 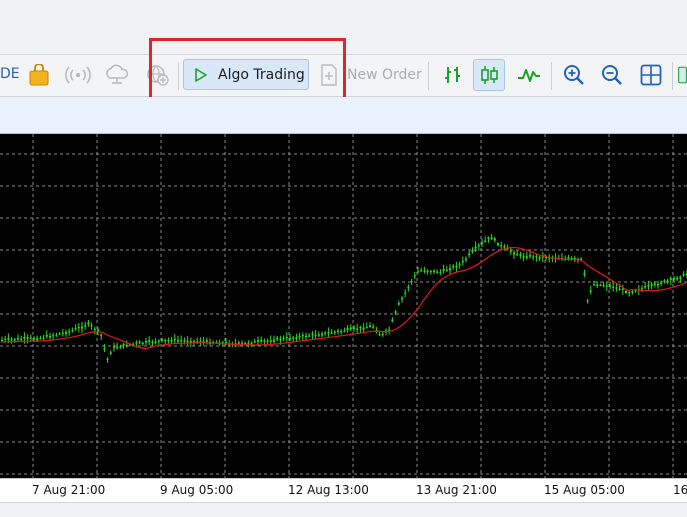 What do you see at coordinates (384, 75) in the screenshot?
I see `new-order-button: New Order` at bounding box center [384, 75].